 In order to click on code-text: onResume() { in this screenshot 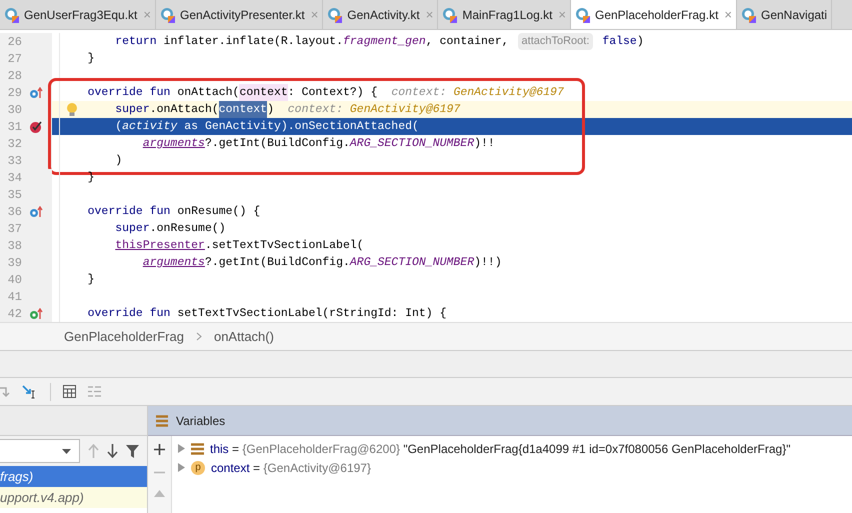, I will do `click(218, 212)`.